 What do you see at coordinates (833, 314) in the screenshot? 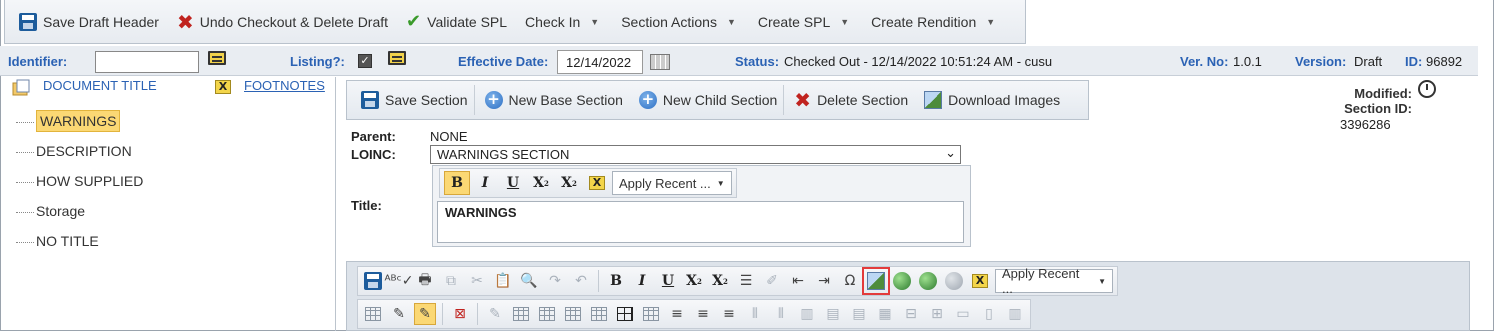
I see `insert-row-before-button: ▤` at bounding box center [833, 314].